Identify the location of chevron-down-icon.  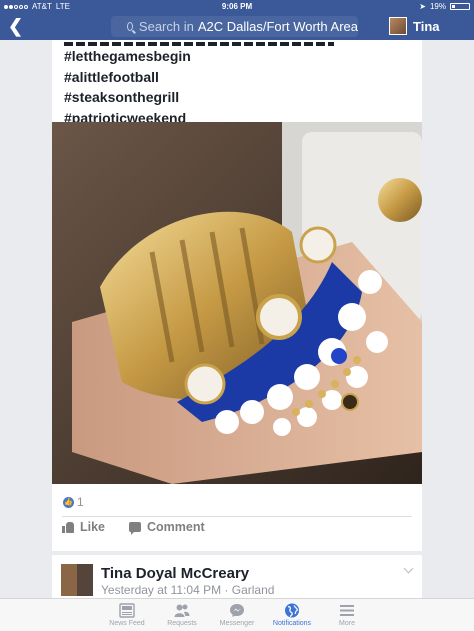
(408, 568).